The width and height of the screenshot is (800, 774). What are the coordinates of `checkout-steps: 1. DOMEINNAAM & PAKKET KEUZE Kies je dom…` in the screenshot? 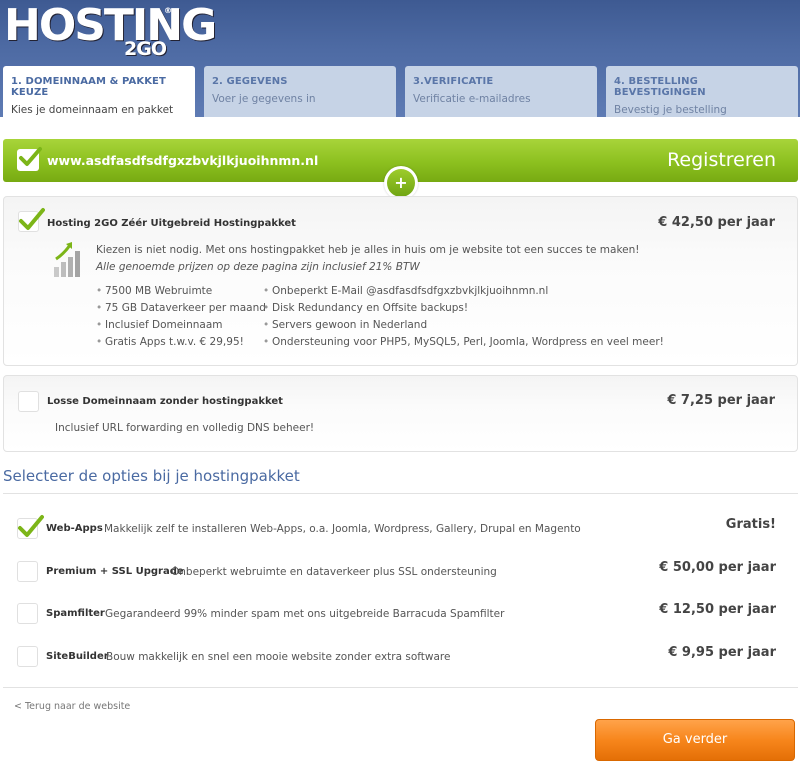 It's located at (400, 91).